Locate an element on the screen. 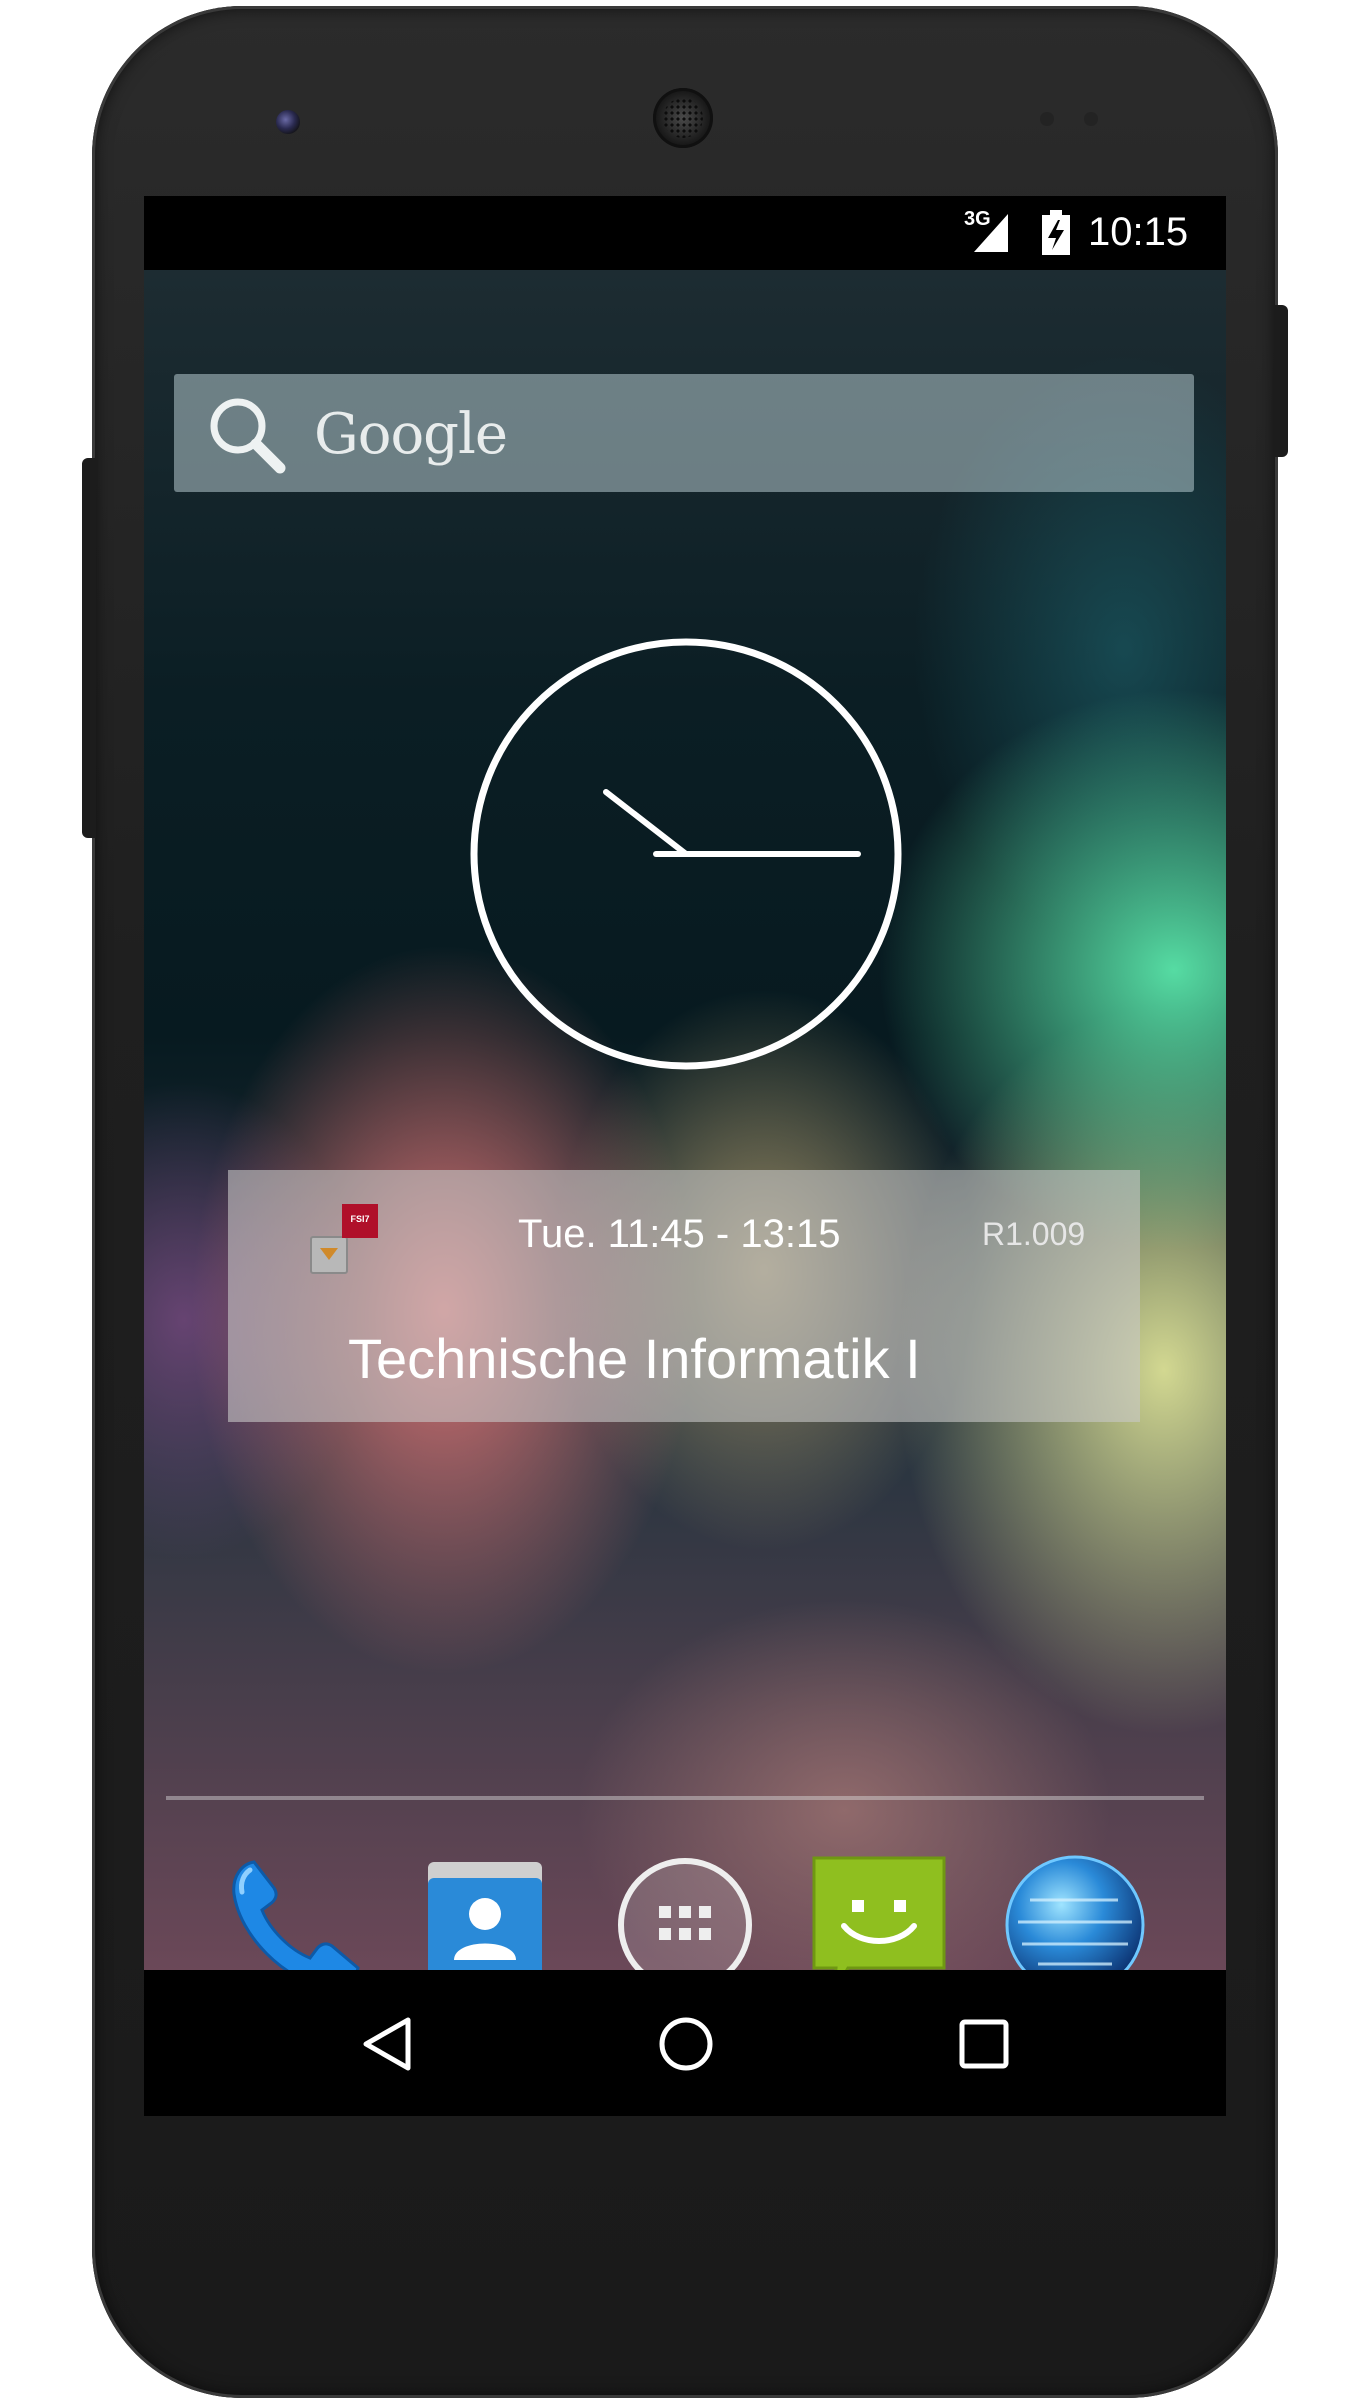  schedule-app-icon: FSI7 is located at coordinates (346, 1240).